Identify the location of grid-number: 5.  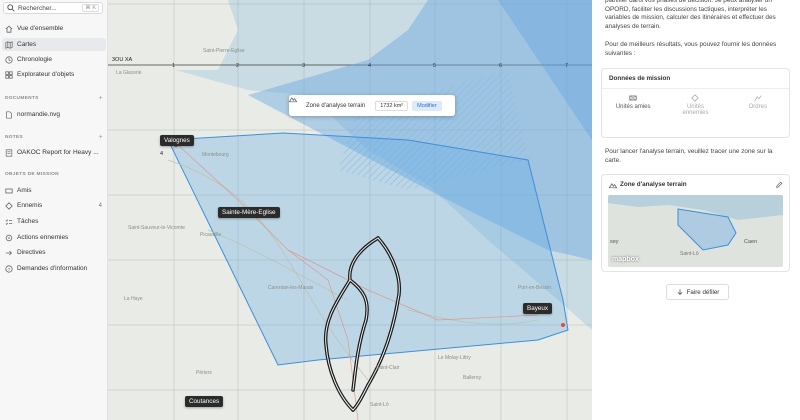
(435, 66).